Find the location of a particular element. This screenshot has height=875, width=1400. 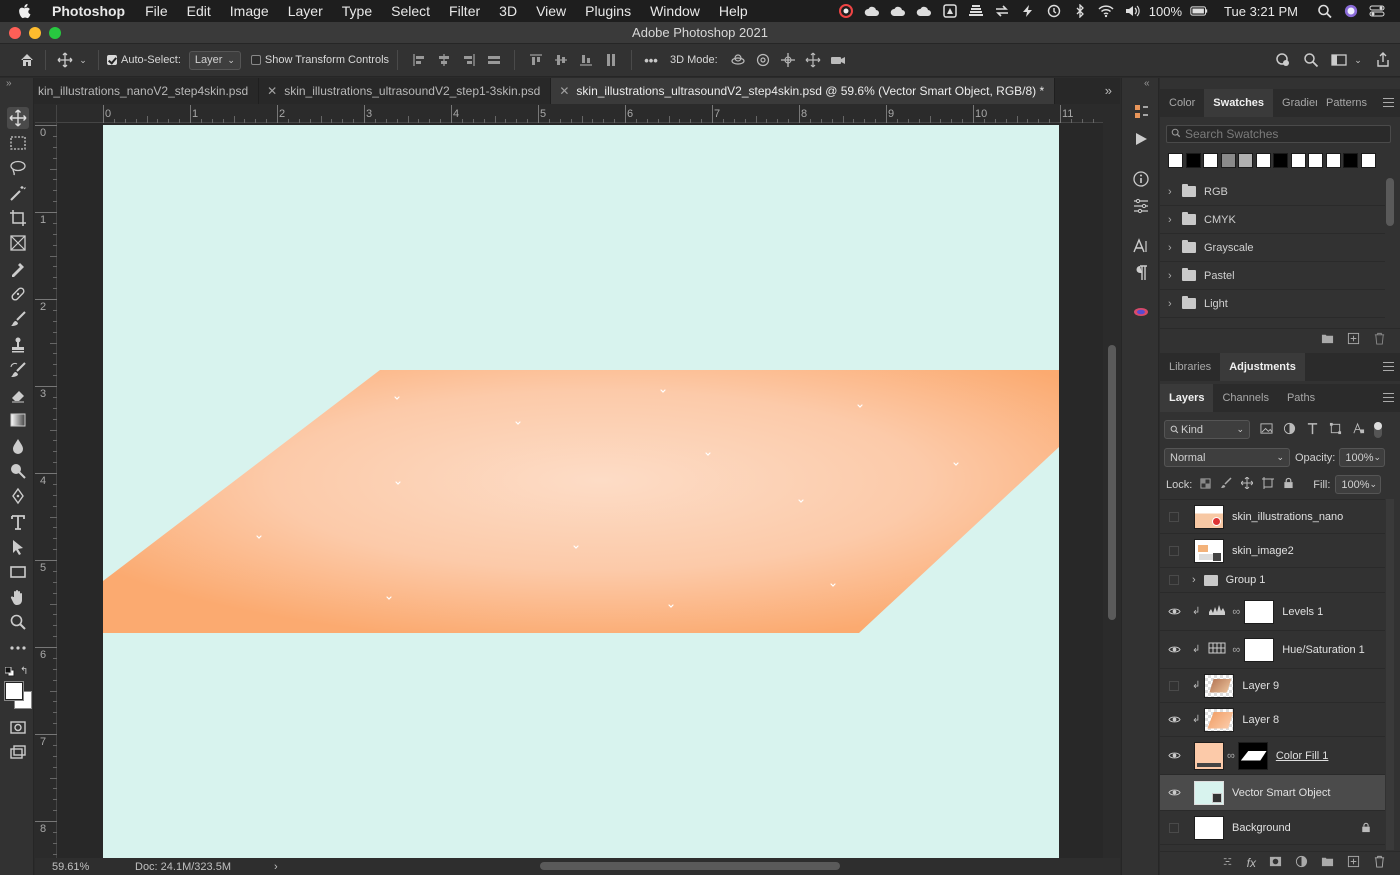

menu-type: Type is located at coordinates (357, 11).